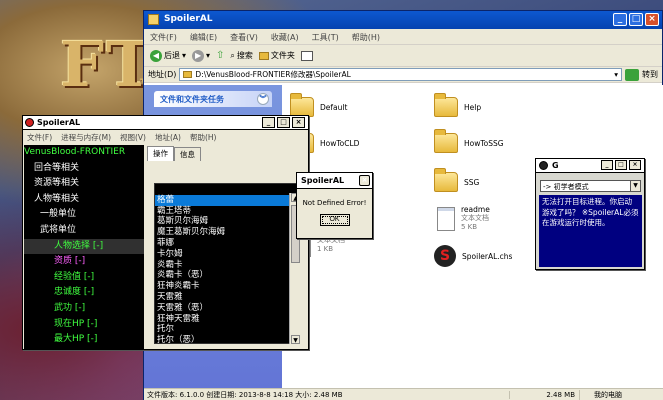 Image resolution: width=663 pixels, height=400 pixels. Describe the element at coordinates (355, 141) in the screenshot. I see `file-item-howtocld: HowToCLD` at that location.